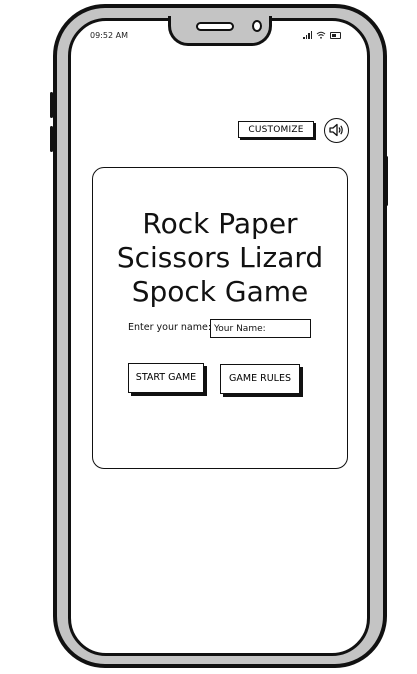 The image size is (417, 674). Describe the element at coordinates (51, 139) in the screenshot. I see `volume-down-button` at that location.